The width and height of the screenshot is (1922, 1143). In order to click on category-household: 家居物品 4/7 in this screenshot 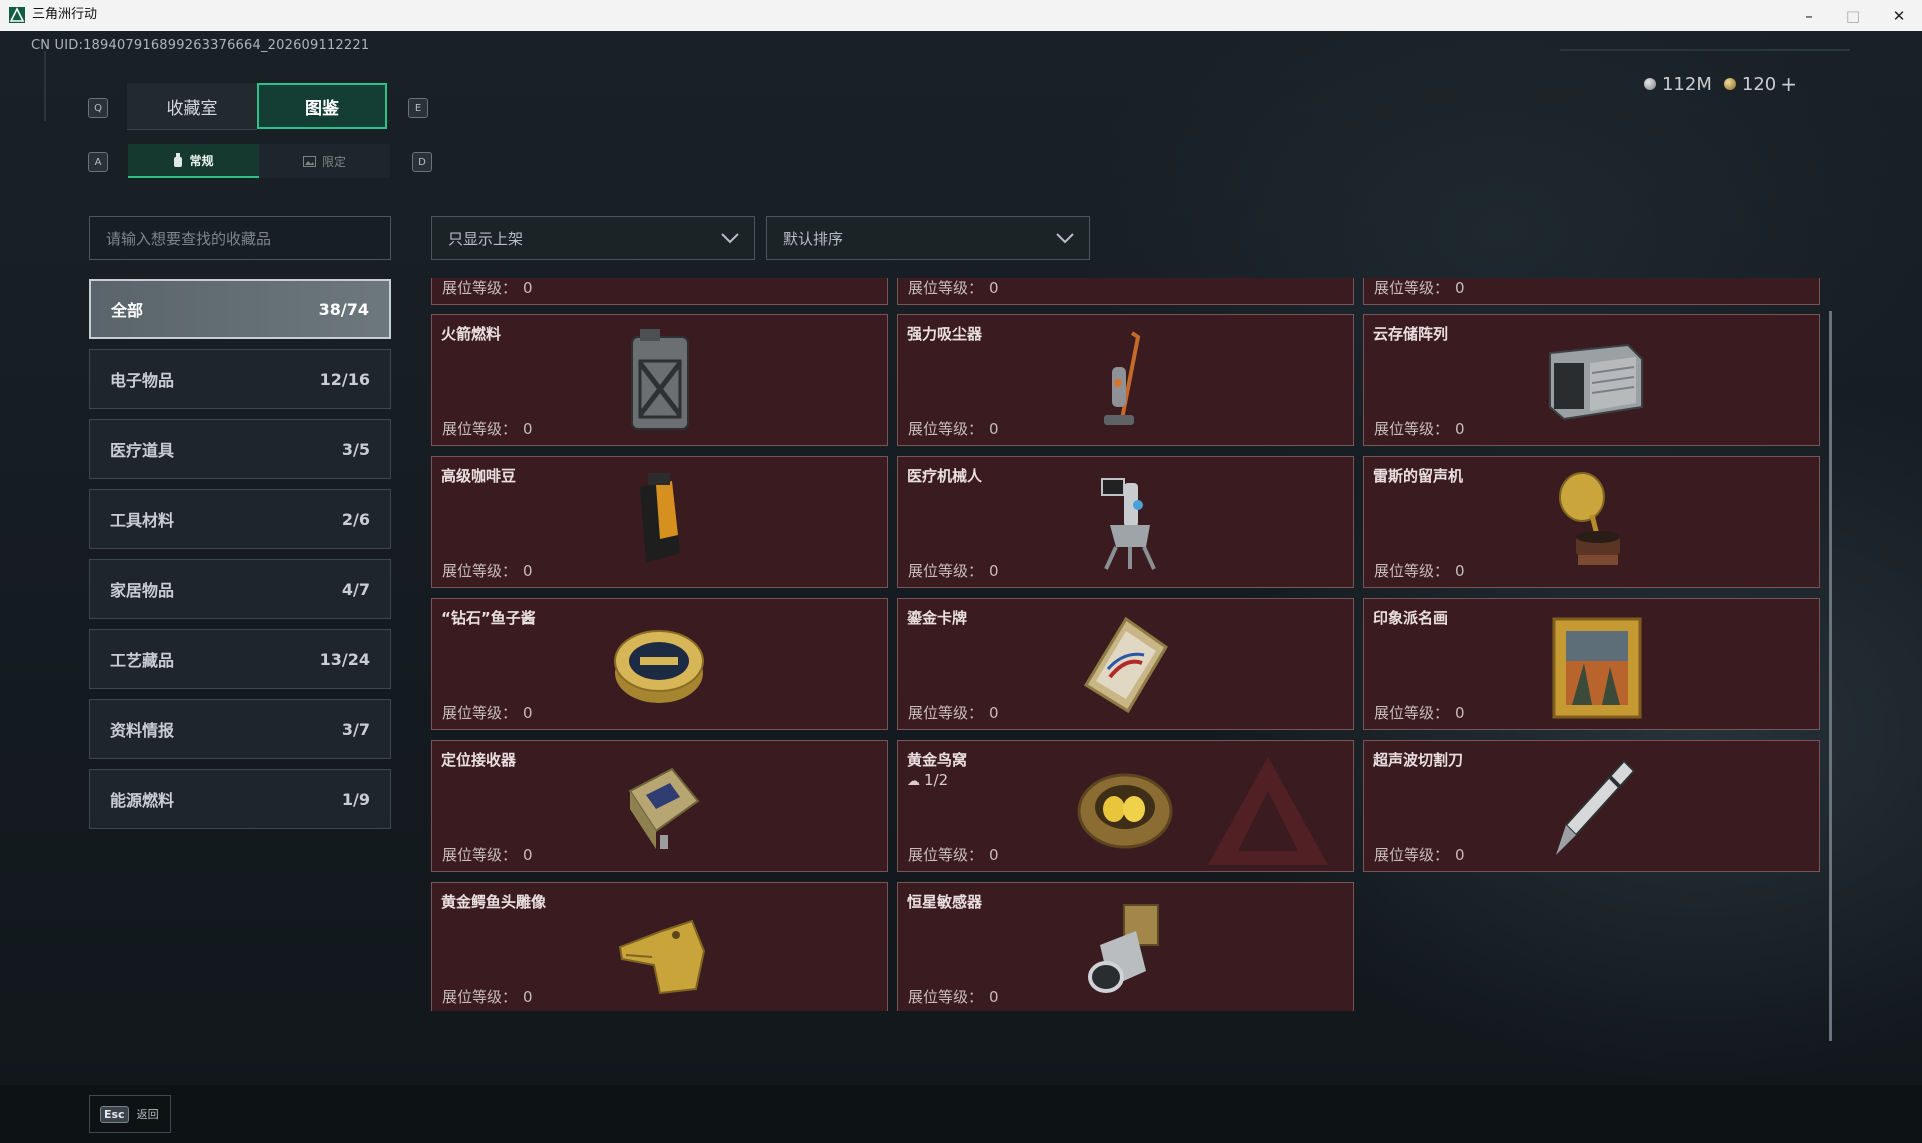, I will do `click(240, 589)`.